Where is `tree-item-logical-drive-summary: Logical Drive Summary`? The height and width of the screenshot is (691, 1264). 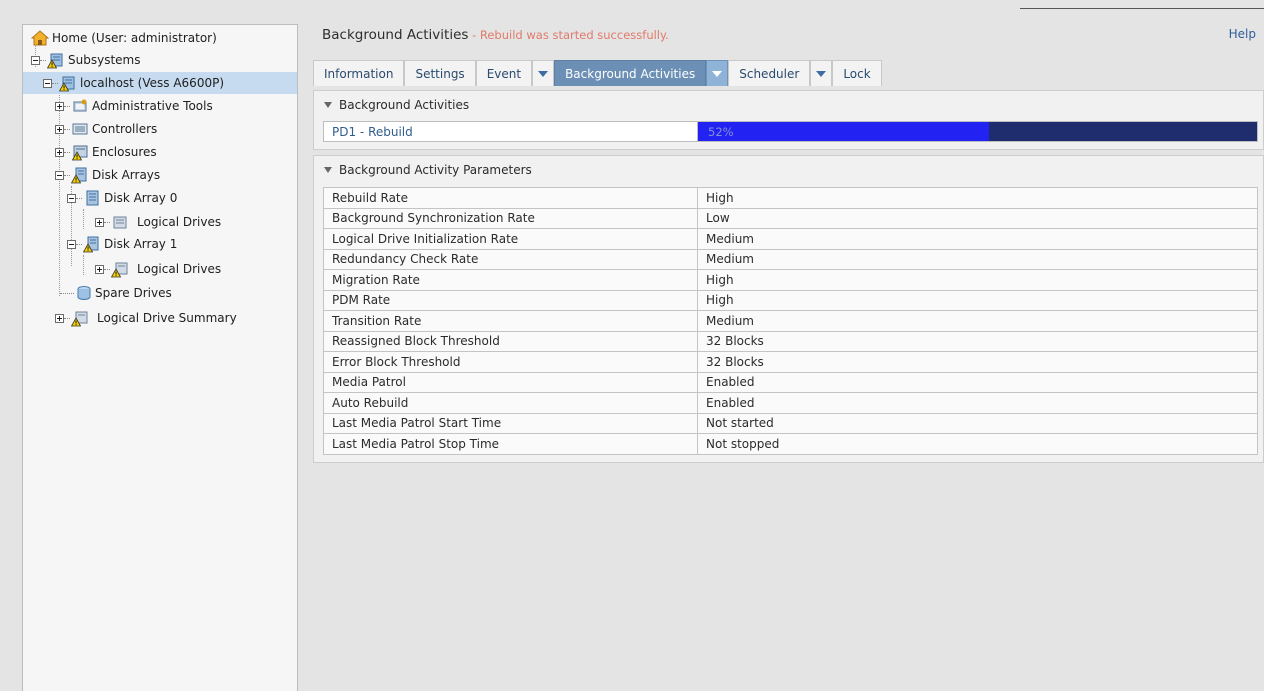
tree-item-logical-drive-summary: Logical Drive Summary is located at coordinates (146, 318).